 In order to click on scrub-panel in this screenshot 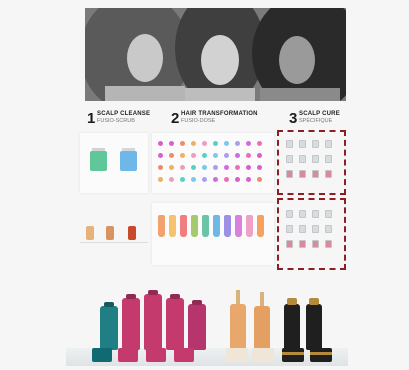, I will do `click(114, 163)`.